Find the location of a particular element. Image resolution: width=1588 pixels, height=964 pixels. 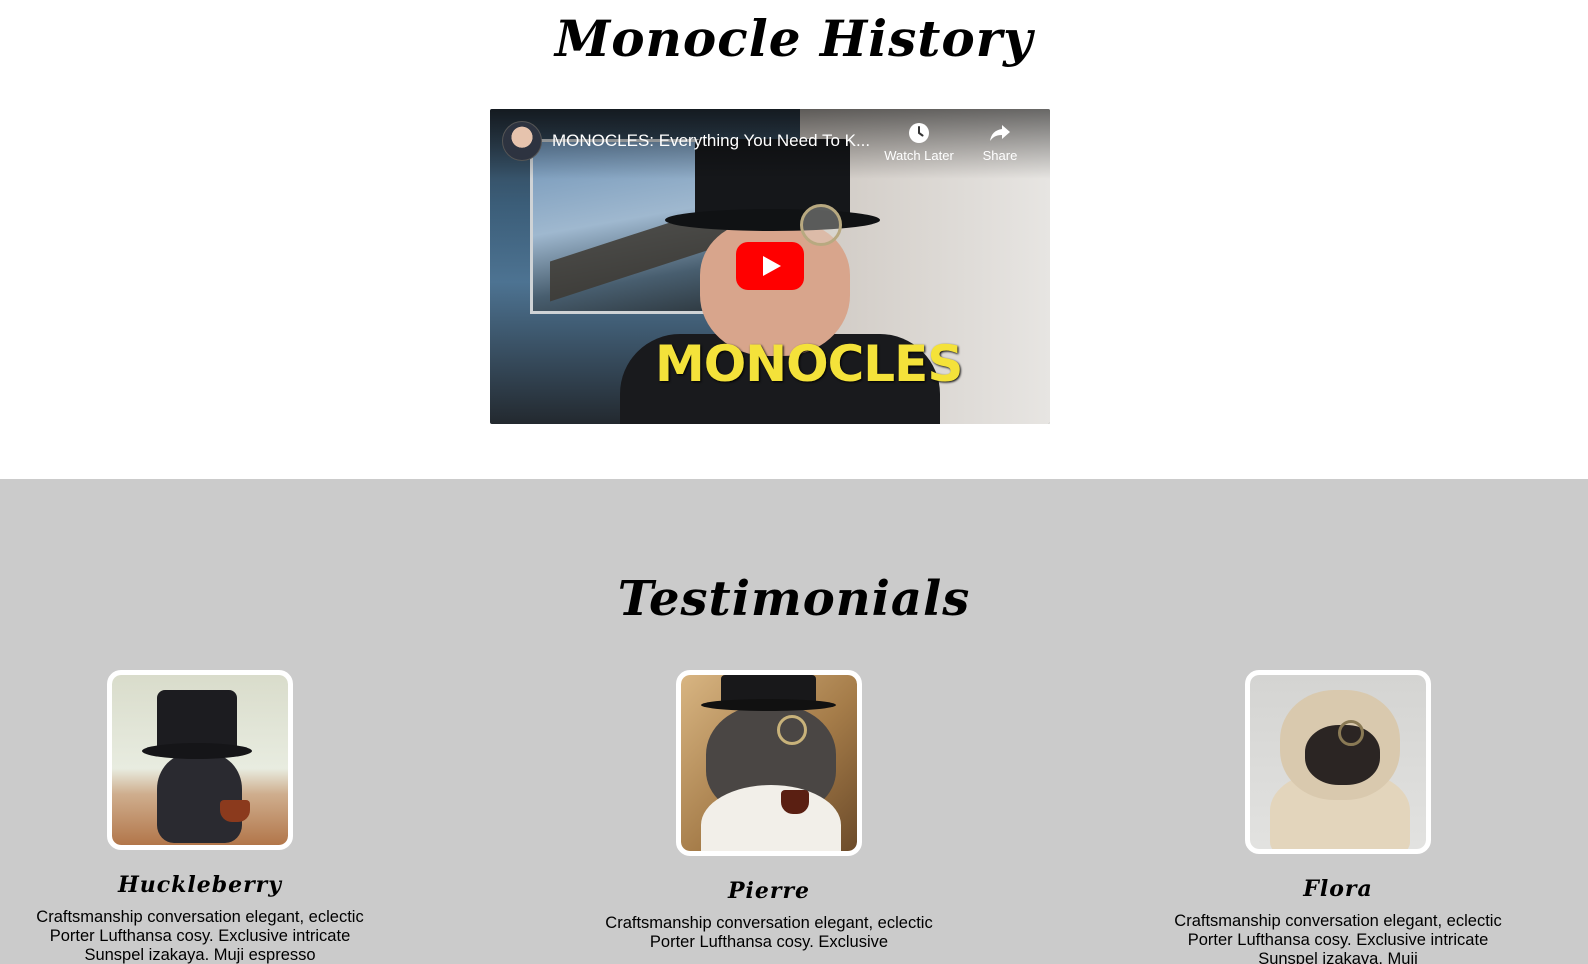

share-arrow-icon is located at coordinates (1000, 133).